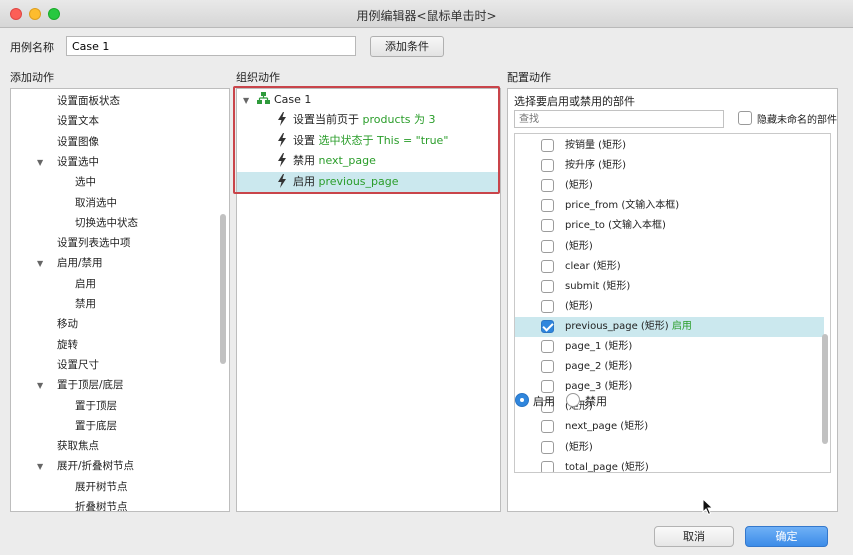  I want to click on action-item: 置于底层, so click(64, 426).